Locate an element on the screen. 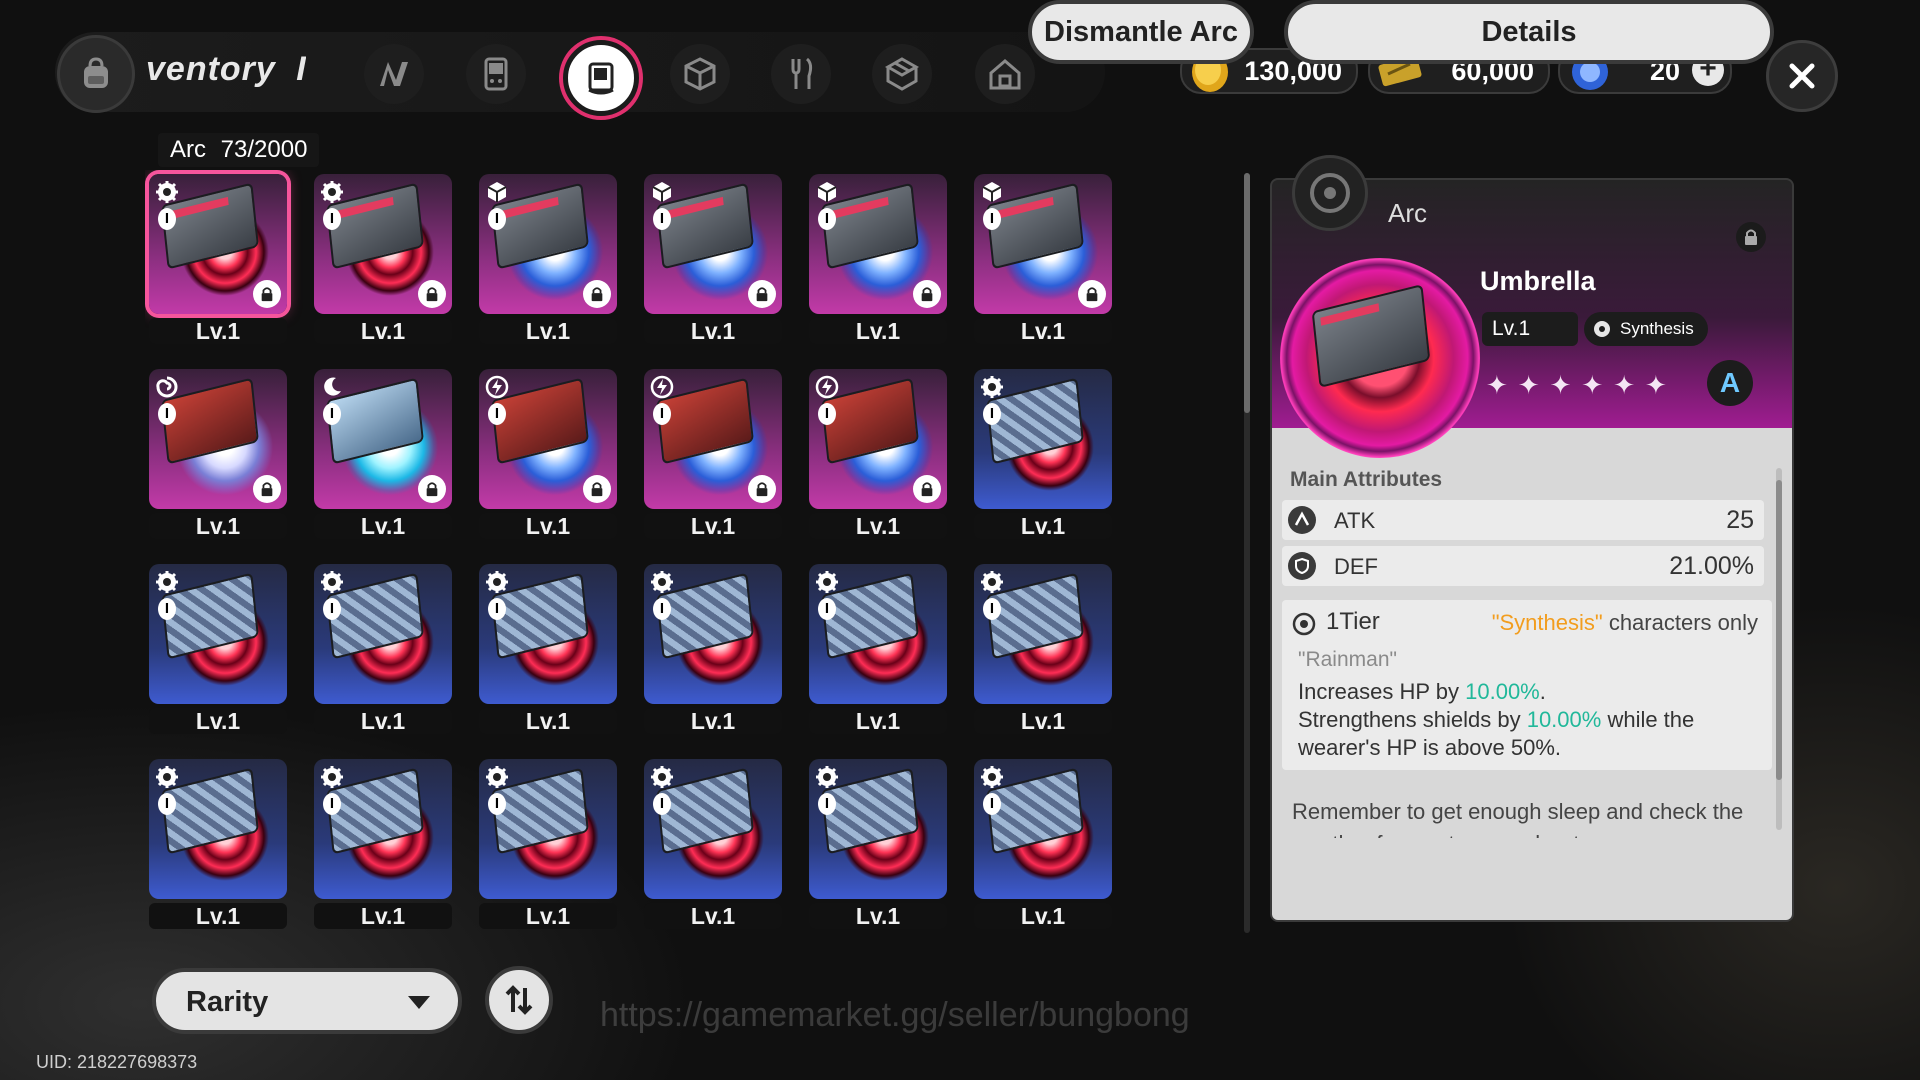 The width and height of the screenshot is (1920, 1080). item-grid-scrollbar is located at coordinates (1247, 553).